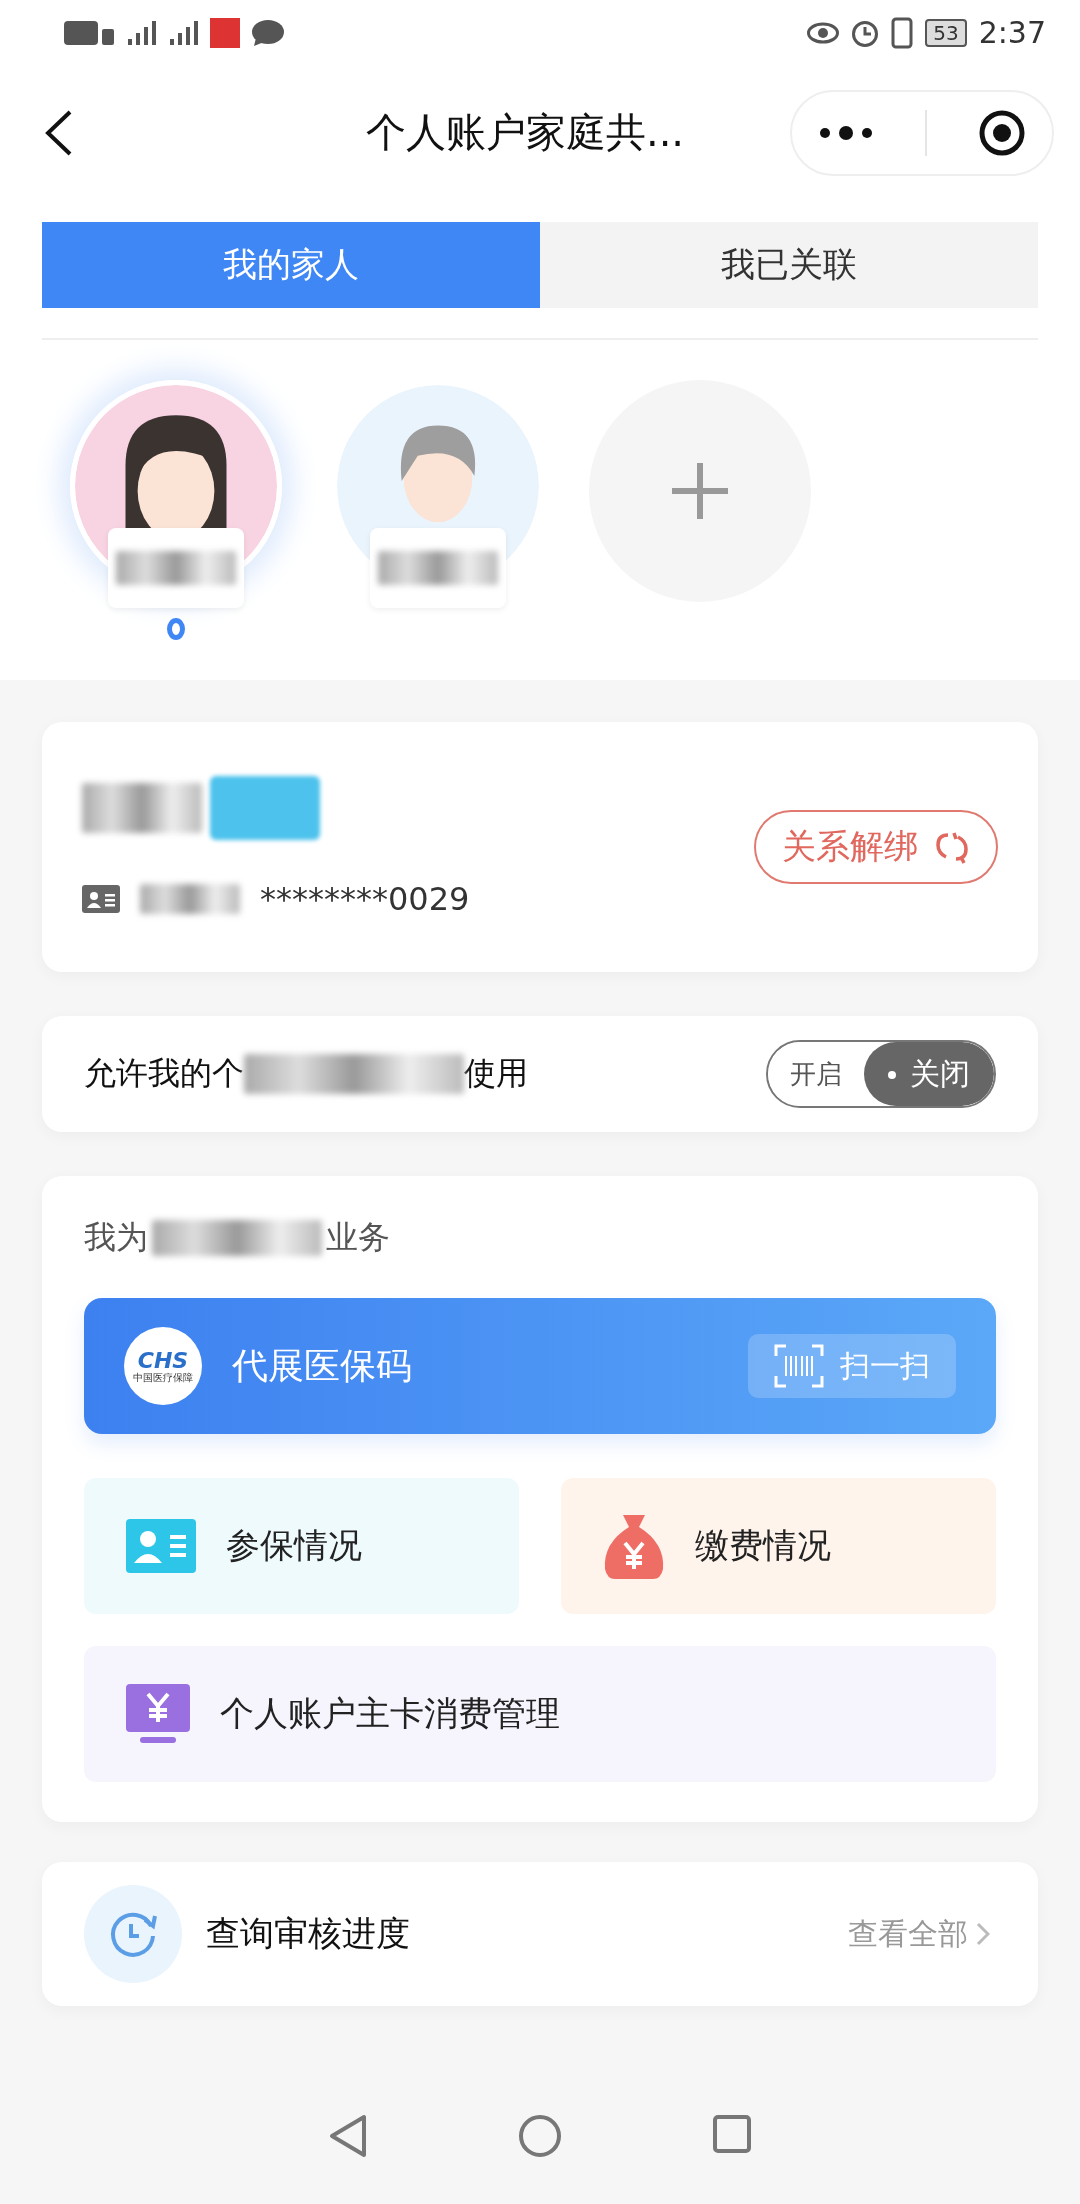  What do you see at coordinates (952, 847) in the screenshot?
I see `broken-link-icon` at bounding box center [952, 847].